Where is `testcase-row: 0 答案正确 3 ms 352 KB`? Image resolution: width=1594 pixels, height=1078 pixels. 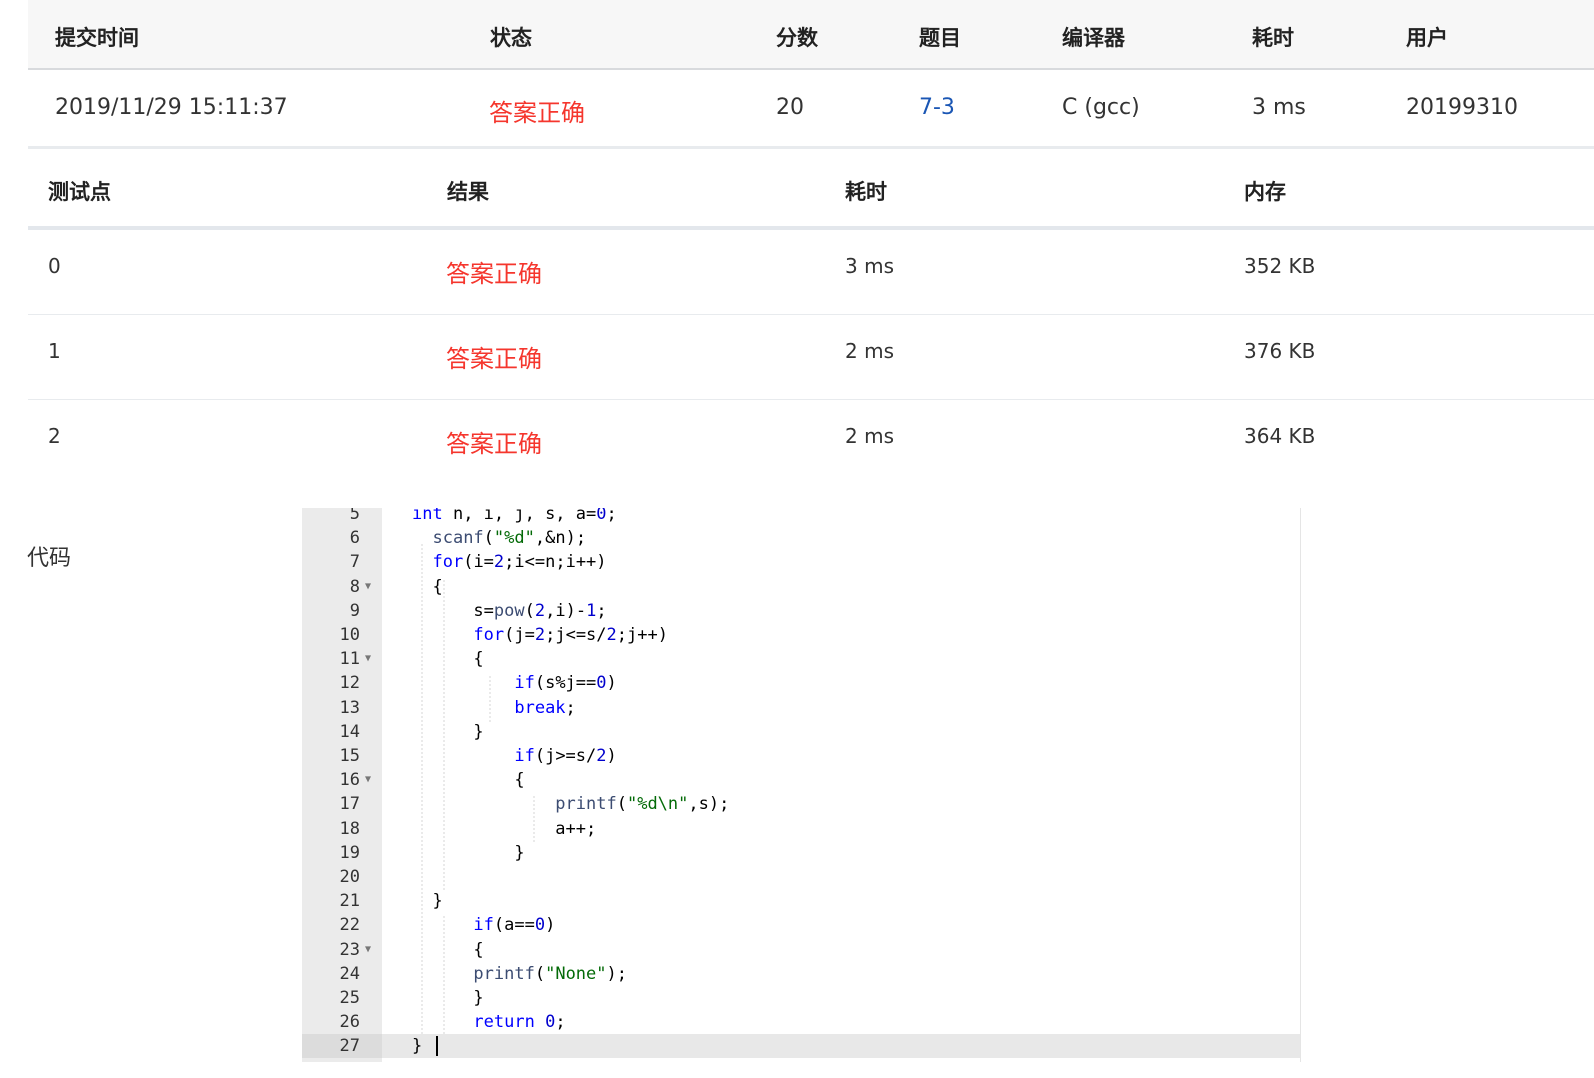 testcase-row: 0 答案正确 3 ms 352 KB is located at coordinates (811, 272).